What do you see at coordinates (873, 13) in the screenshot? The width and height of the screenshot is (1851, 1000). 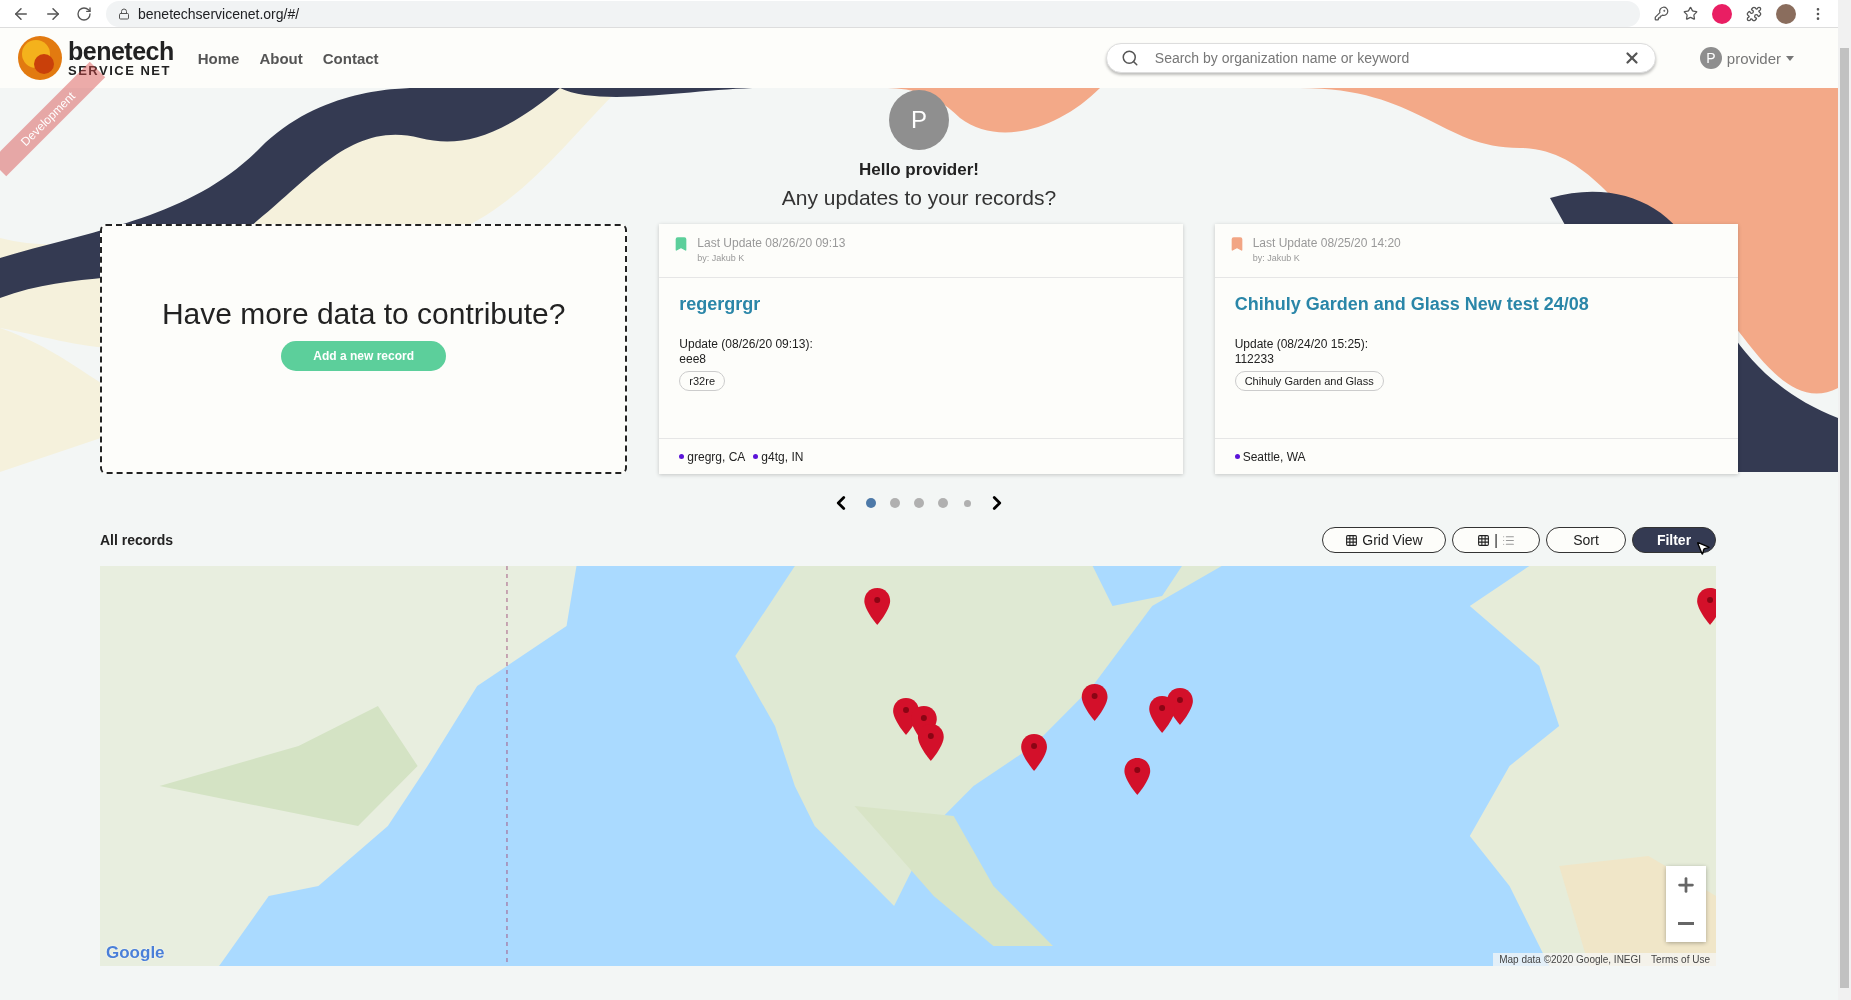 I see `address-bar: benetechservicenet.org/#/` at bounding box center [873, 13].